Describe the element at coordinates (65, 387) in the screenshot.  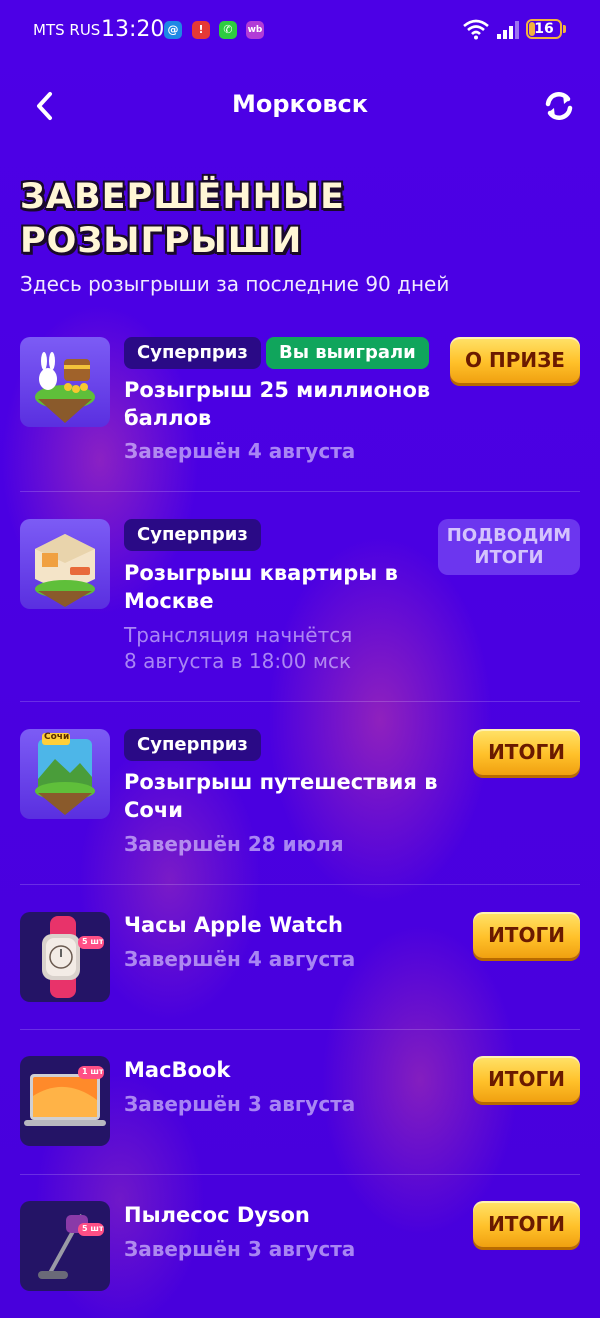
I see `treasure-island-icon` at that location.